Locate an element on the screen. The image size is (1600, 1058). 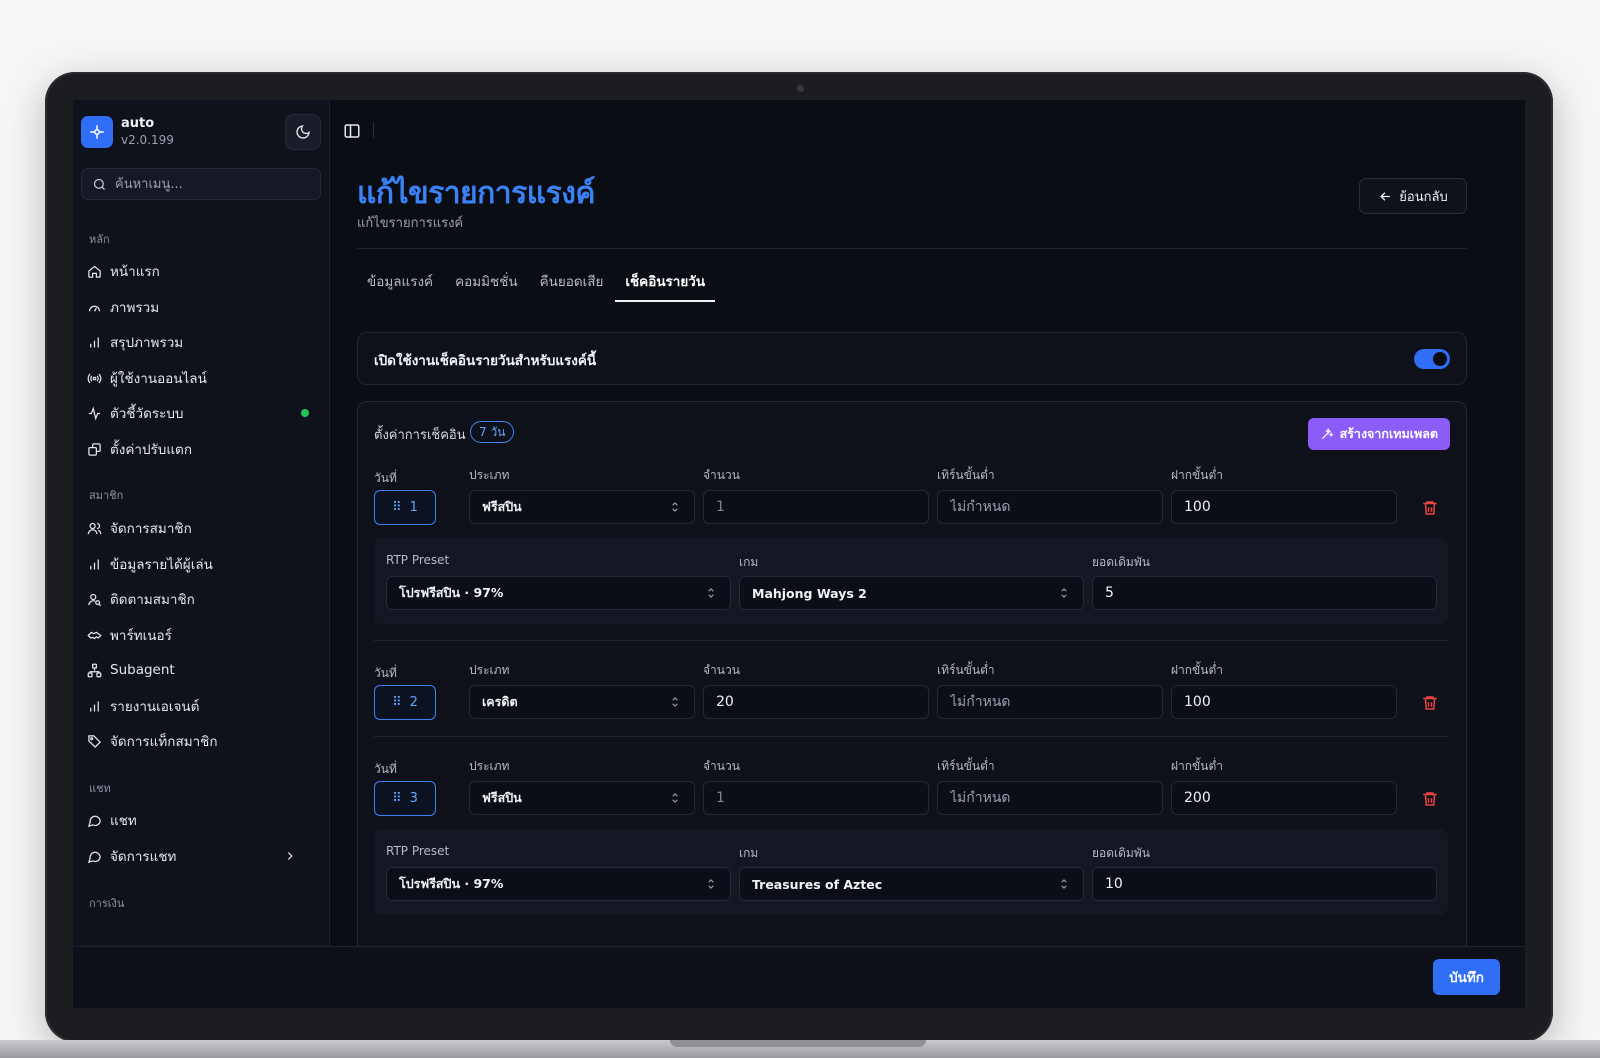
game-select: Treasures of Aztec is located at coordinates (911, 884).